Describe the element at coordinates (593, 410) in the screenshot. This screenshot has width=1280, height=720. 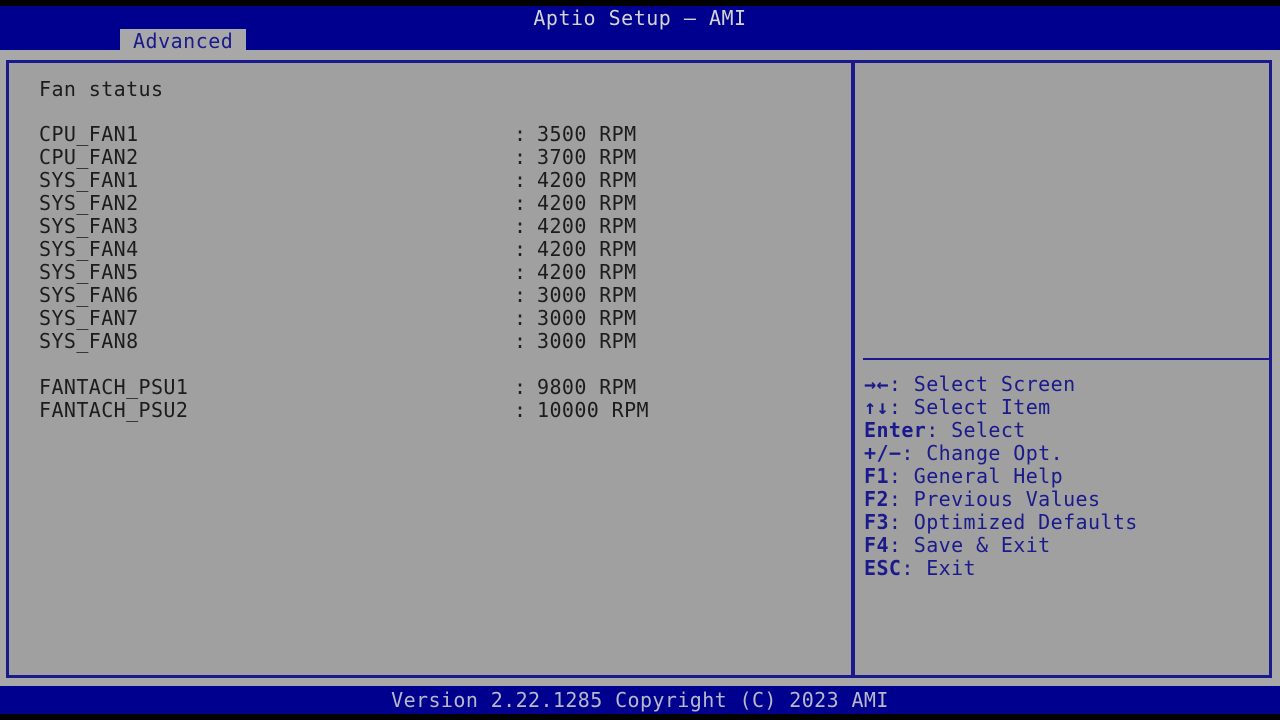
I see `fan-rpm-value: 10000 RPM` at that location.